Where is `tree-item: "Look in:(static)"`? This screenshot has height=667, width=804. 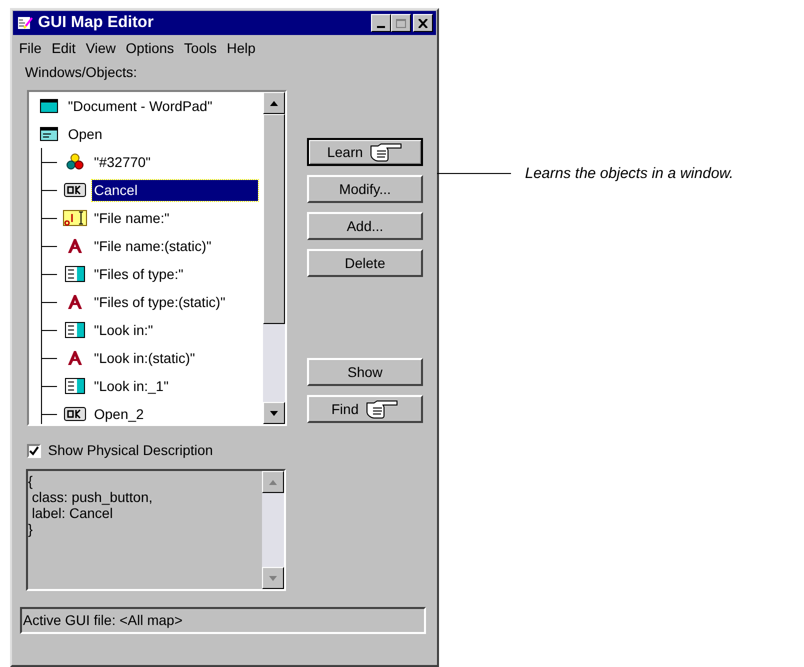
tree-item: "Look in:(static)" is located at coordinates (144, 358).